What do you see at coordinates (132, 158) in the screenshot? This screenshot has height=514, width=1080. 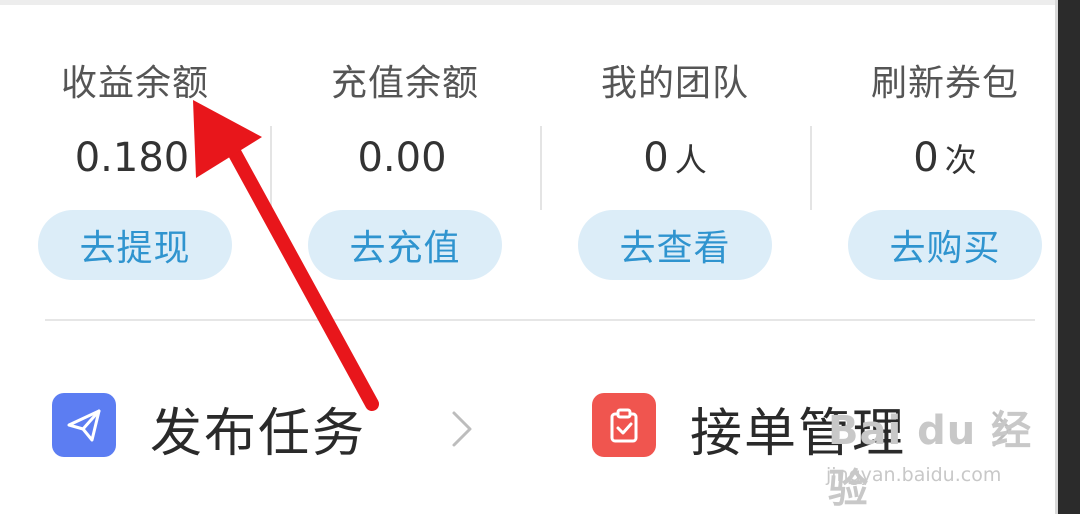 I see `stat-number: 0.180` at bounding box center [132, 158].